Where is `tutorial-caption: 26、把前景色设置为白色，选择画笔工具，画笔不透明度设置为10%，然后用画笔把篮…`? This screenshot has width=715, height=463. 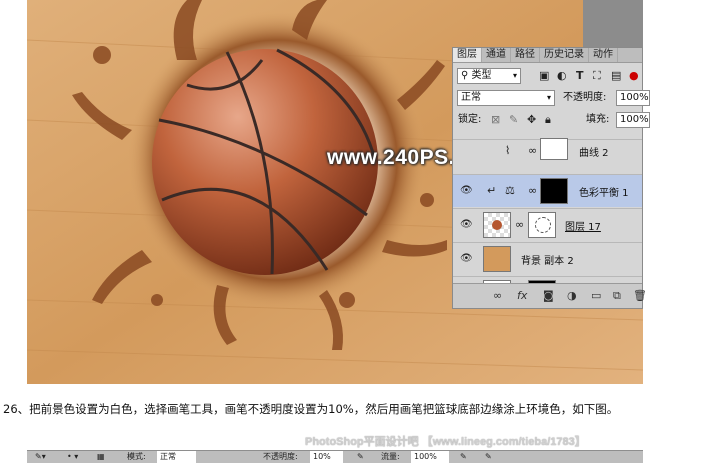 tutorial-caption: 26、把前景色设置为白色，选择画笔工具，画笔不透明度设置为10%，然后用画笔把篮… is located at coordinates (311, 409).